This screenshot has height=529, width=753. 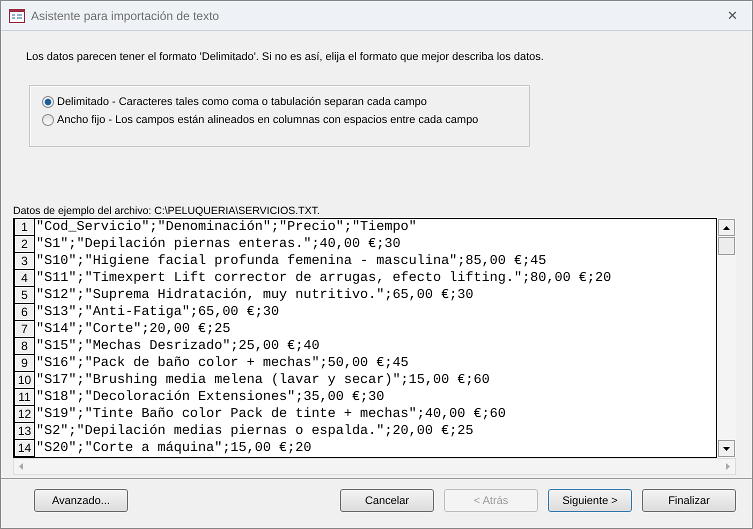 I want to click on sample-line: "S1";"Depilación piernas enteras.";40,00 €;30, so click(x=218, y=244).